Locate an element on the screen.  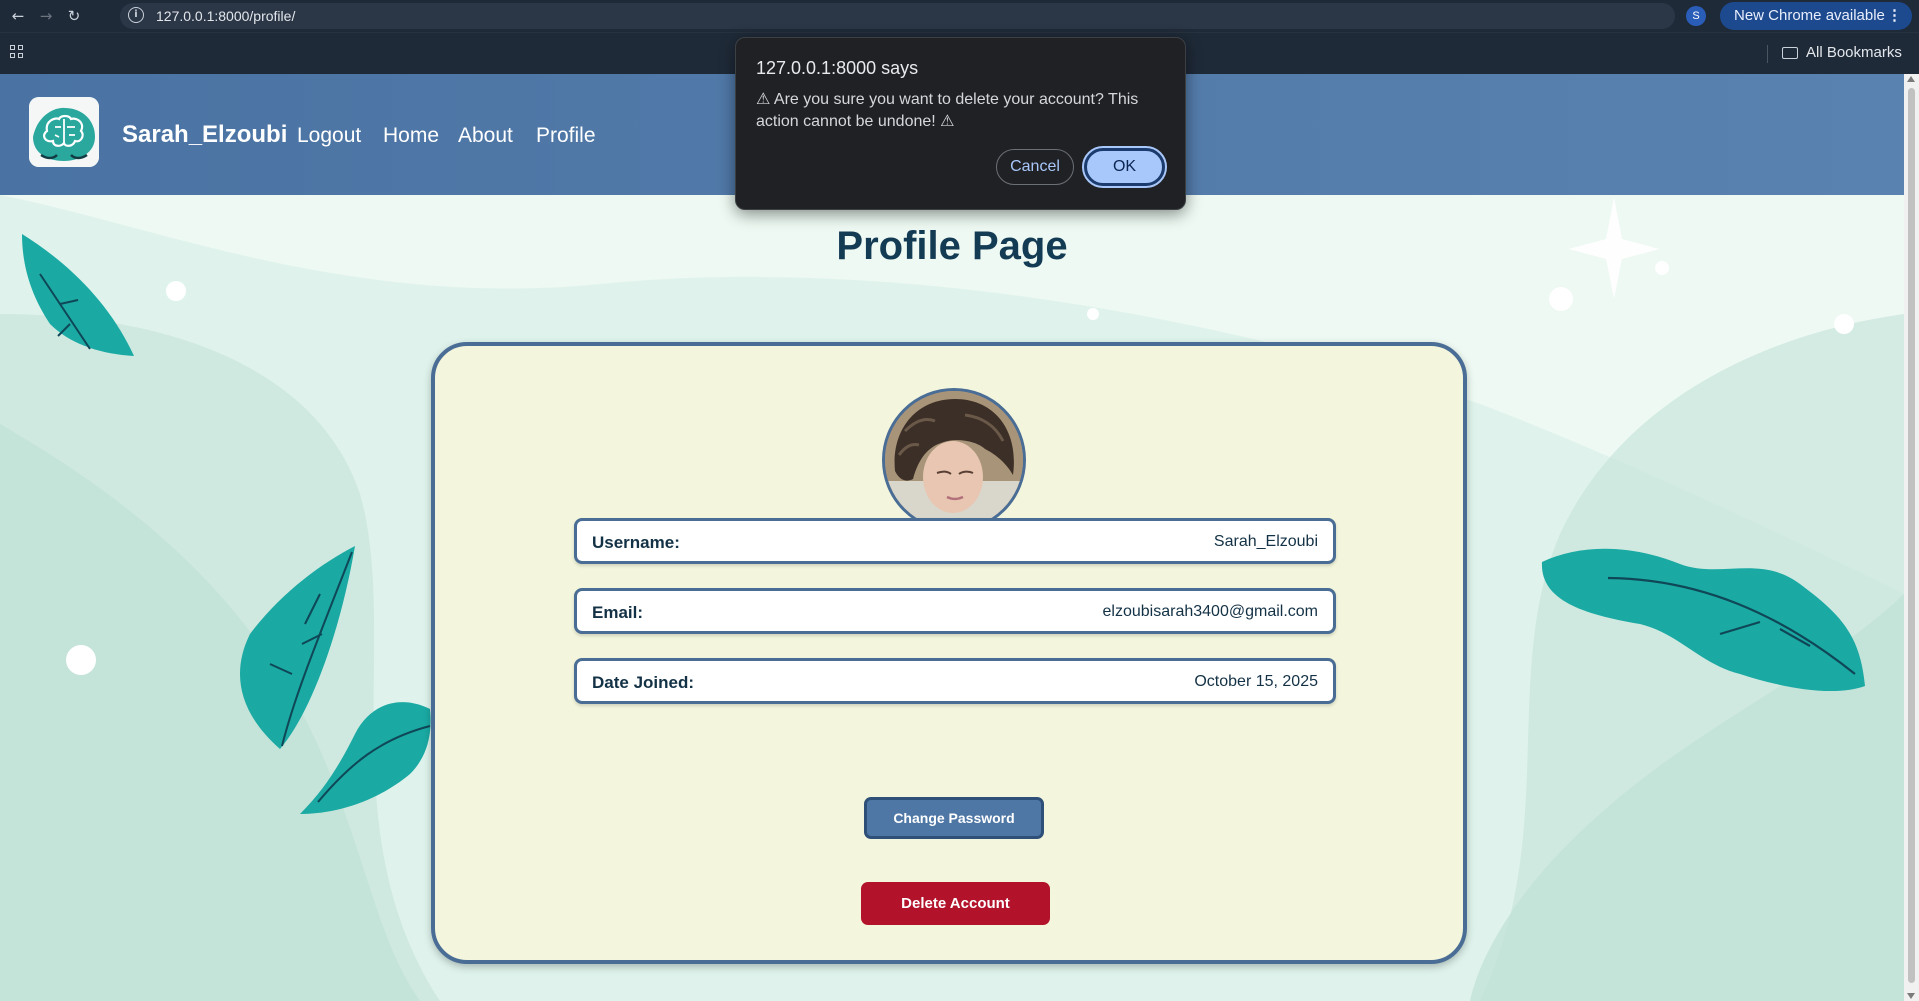
scroll-up-arrow-icon is located at coordinates (1911, 79).